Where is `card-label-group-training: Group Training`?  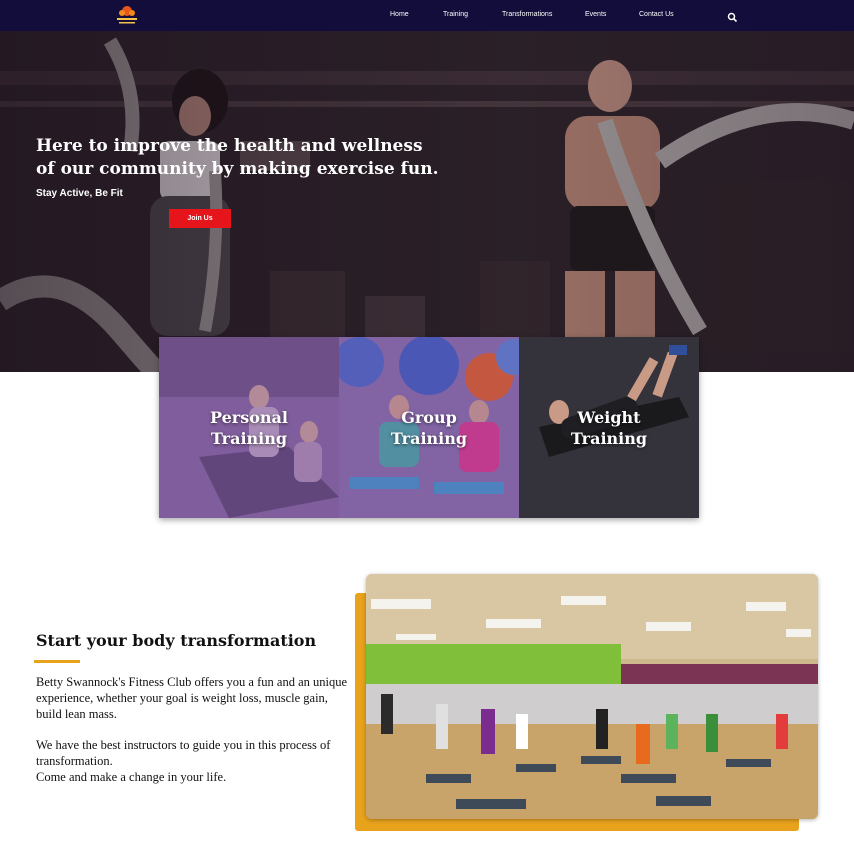 card-label-group-training: Group Training is located at coordinates (429, 428).